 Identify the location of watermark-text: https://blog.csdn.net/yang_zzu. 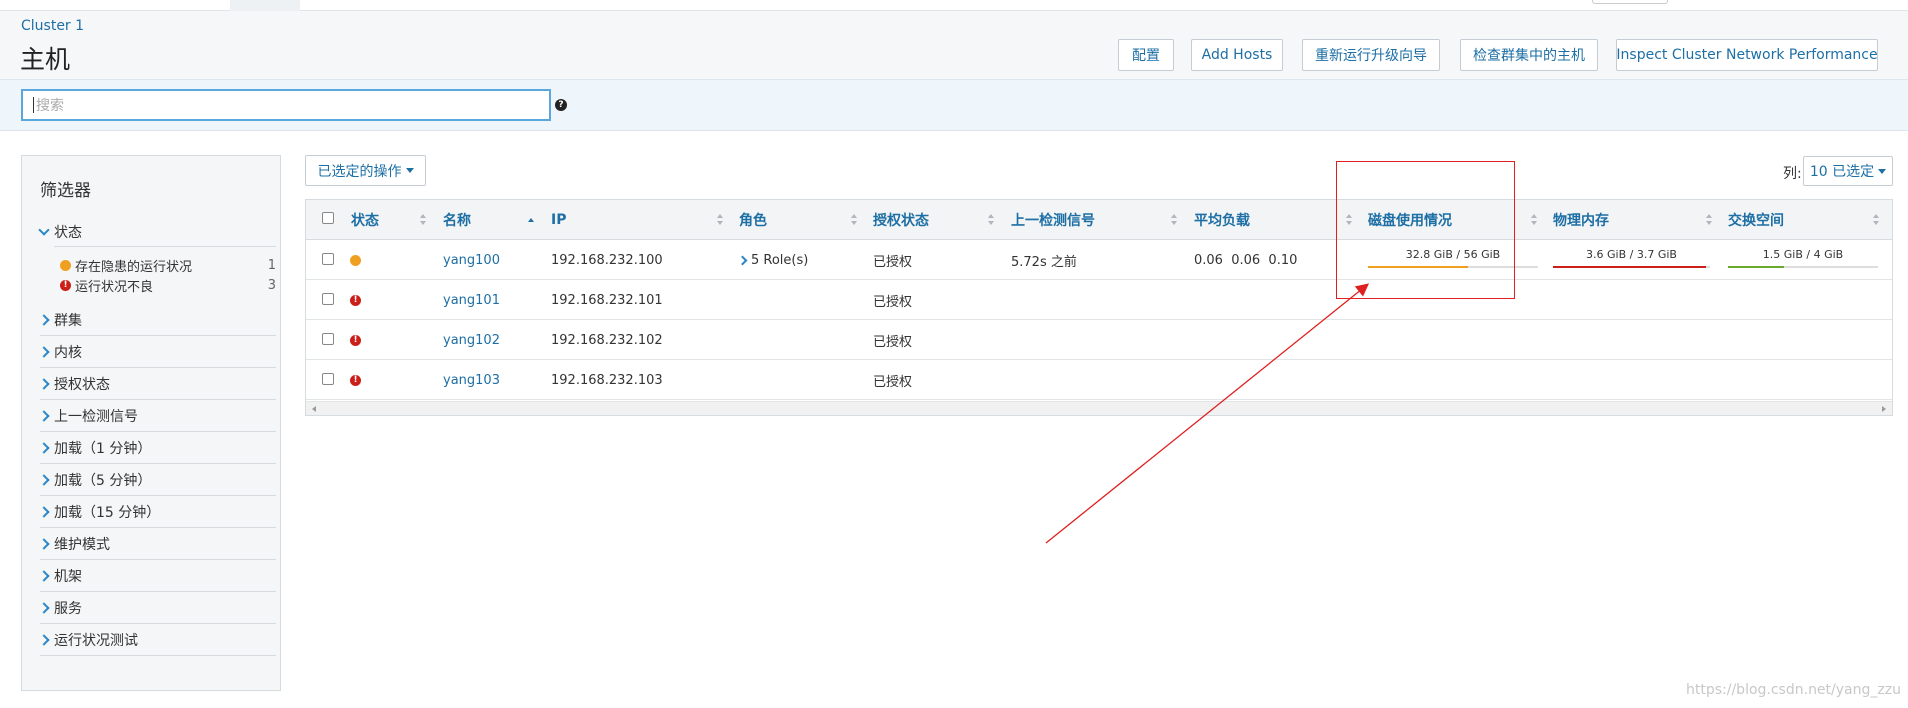
(1793, 690).